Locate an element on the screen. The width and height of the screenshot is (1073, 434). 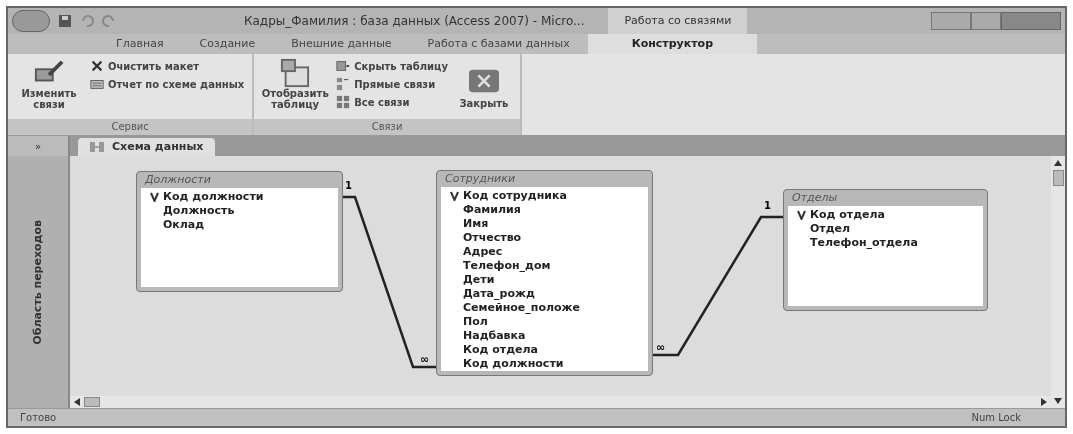
table-window: Отделы Код отдела Отдел Телефон_отдела is located at coordinates (885, 250).